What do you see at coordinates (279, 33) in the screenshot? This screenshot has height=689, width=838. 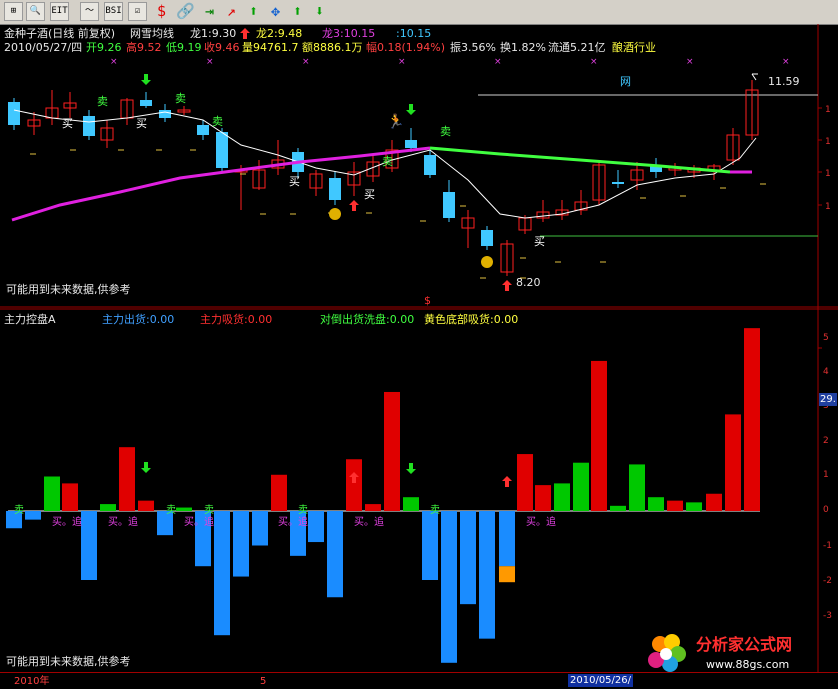 I see `dragon2-value: 龙2:9.48` at bounding box center [279, 33].